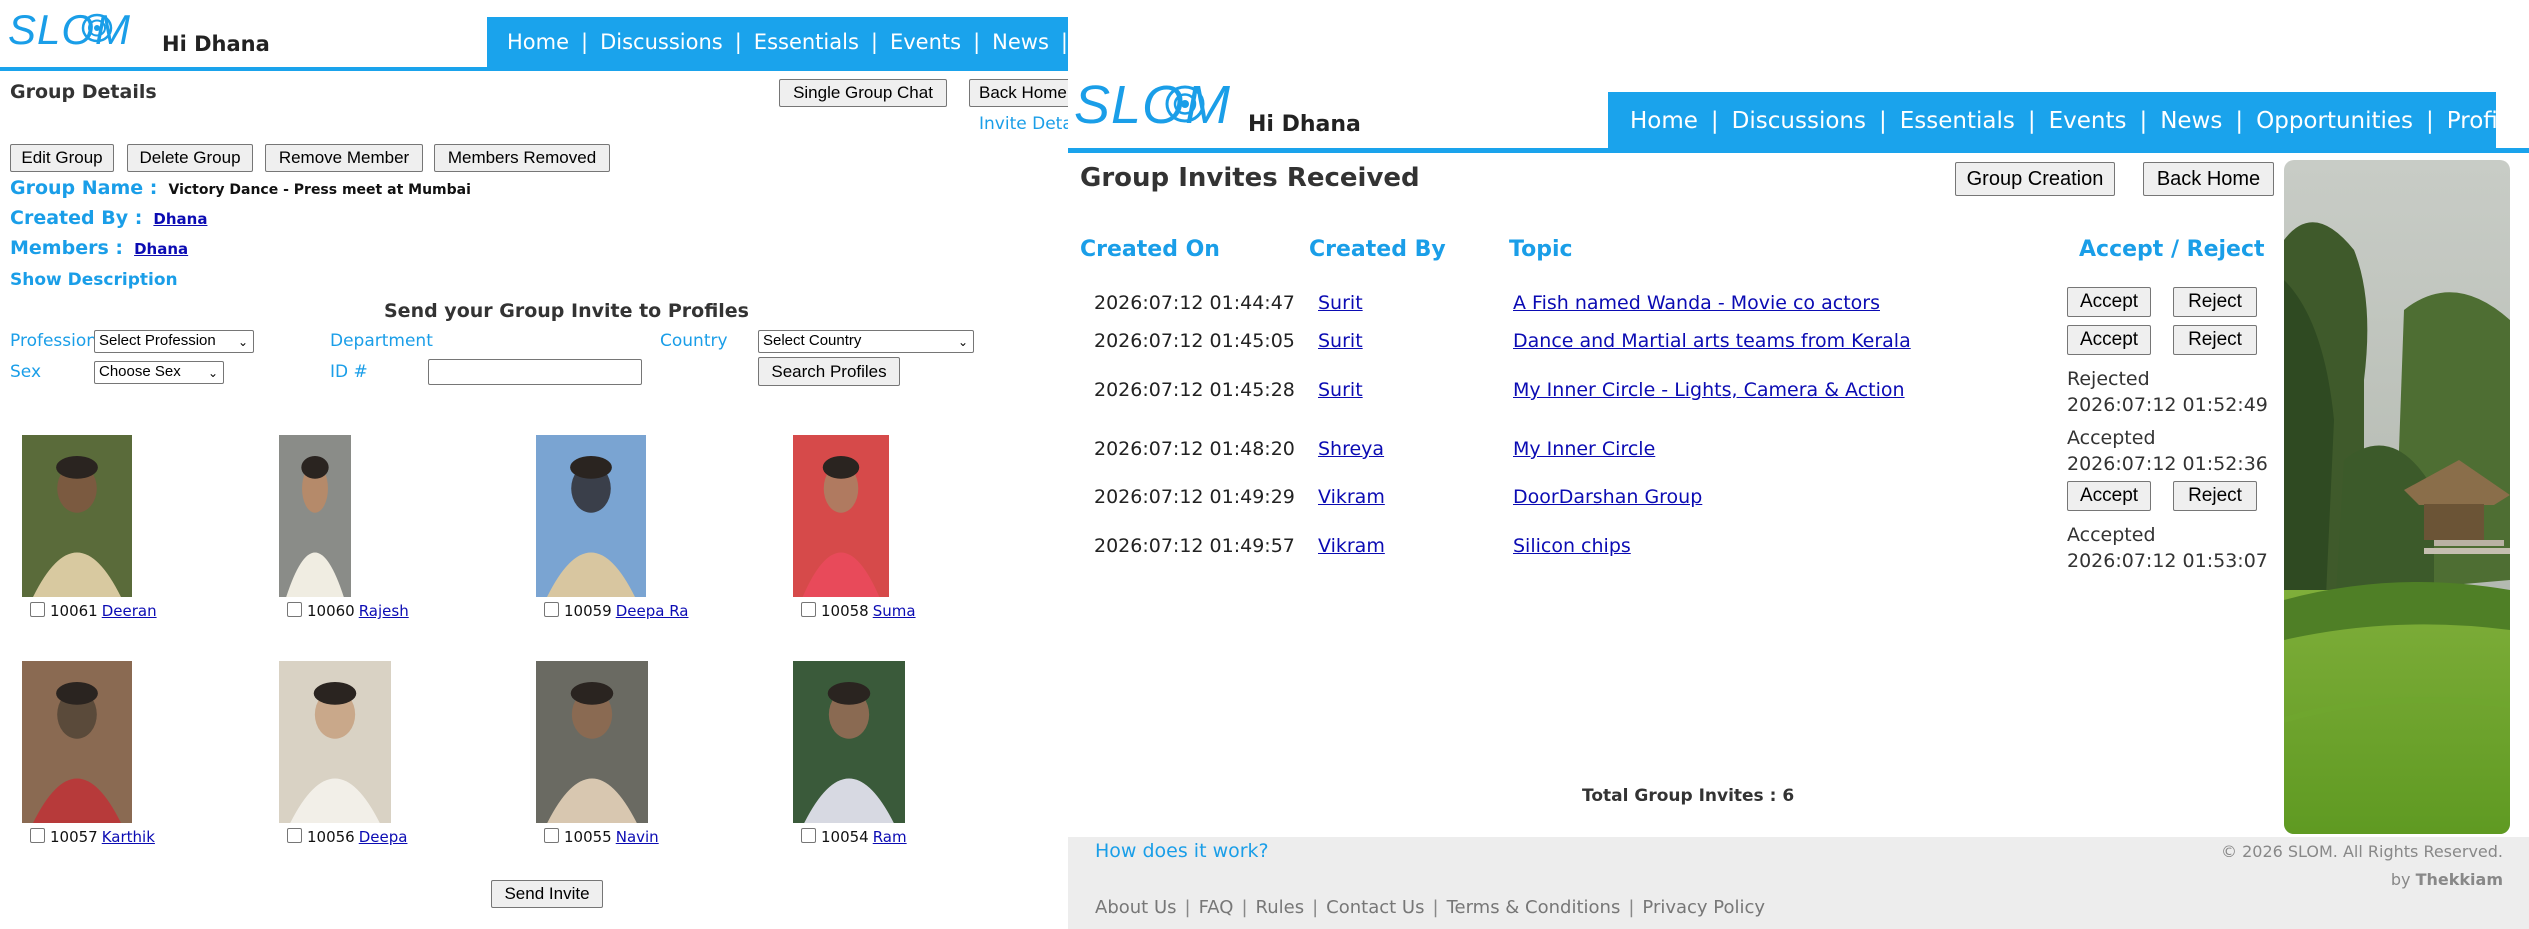 This screenshot has height=929, width=2529. What do you see at coordinates (866, 341) in the screenshot?
I see `country-select: Select Country ⌄` at bounding box center [866, 341].